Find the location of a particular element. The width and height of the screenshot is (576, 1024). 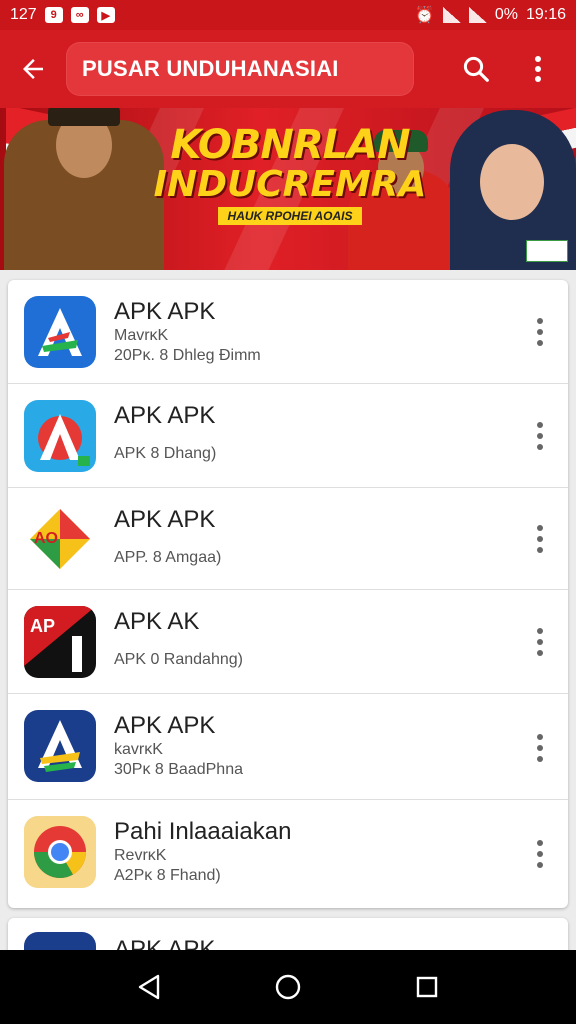

app-name: APK AK is located at coordinates (157, 621).